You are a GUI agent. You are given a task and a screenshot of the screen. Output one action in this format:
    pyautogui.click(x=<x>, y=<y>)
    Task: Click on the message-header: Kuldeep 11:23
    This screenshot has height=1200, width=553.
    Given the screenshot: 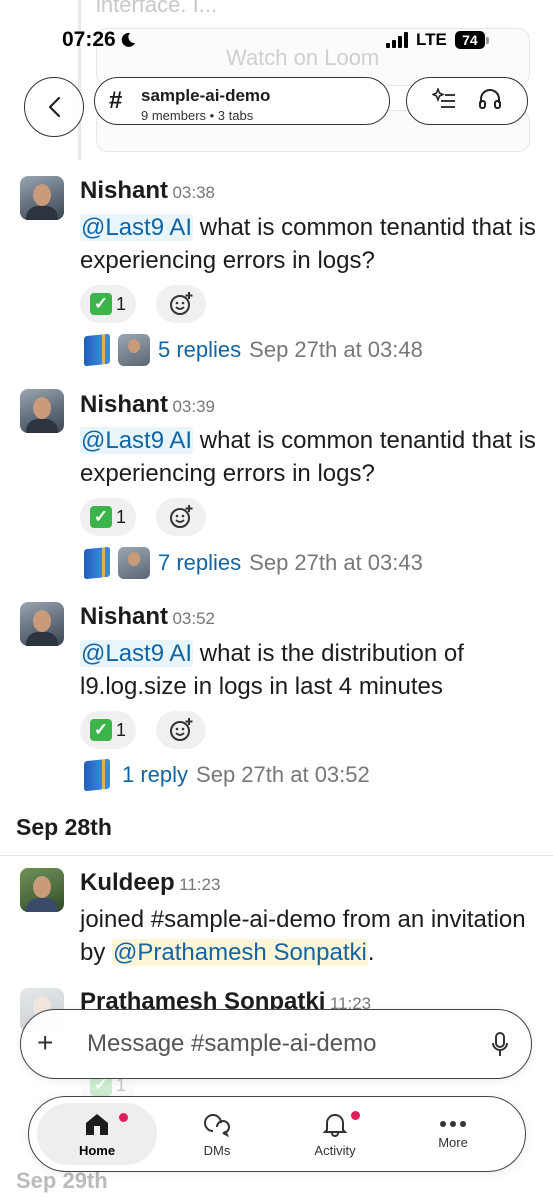 What is the action you would take?
    pyautogui.click(x=150, y=883)
    